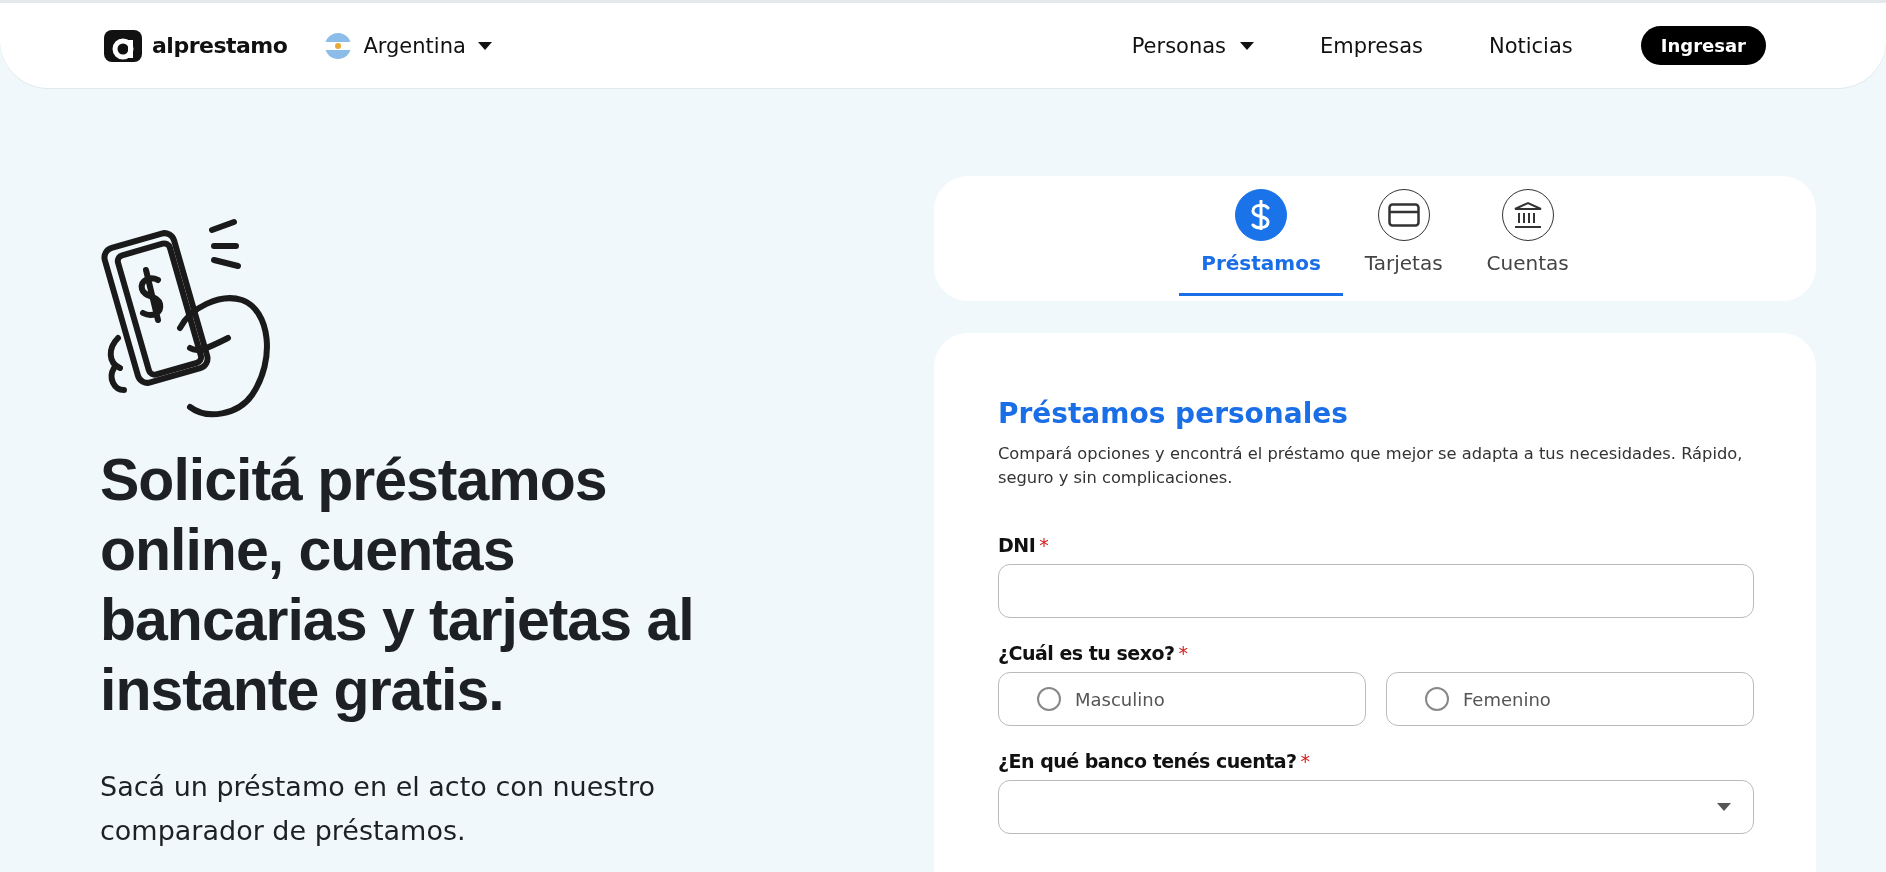  I want to click on form-title: Préstamos personales, so click(1173, 413).